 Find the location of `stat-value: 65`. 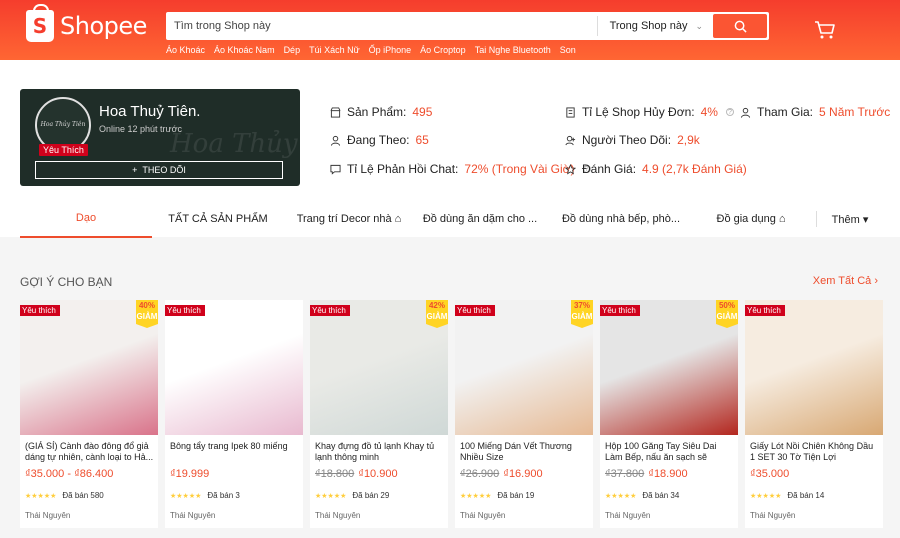

stat-value: 65 is located at coordinates (422, 140).